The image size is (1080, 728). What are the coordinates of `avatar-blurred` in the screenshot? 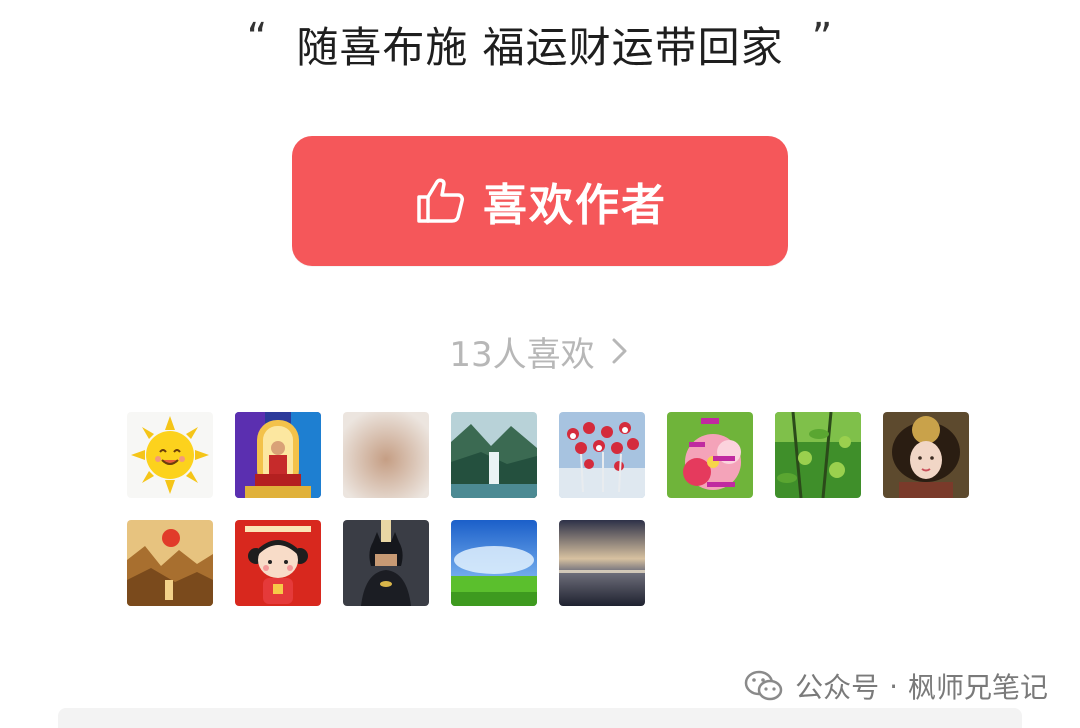 It's located at (386, 455).